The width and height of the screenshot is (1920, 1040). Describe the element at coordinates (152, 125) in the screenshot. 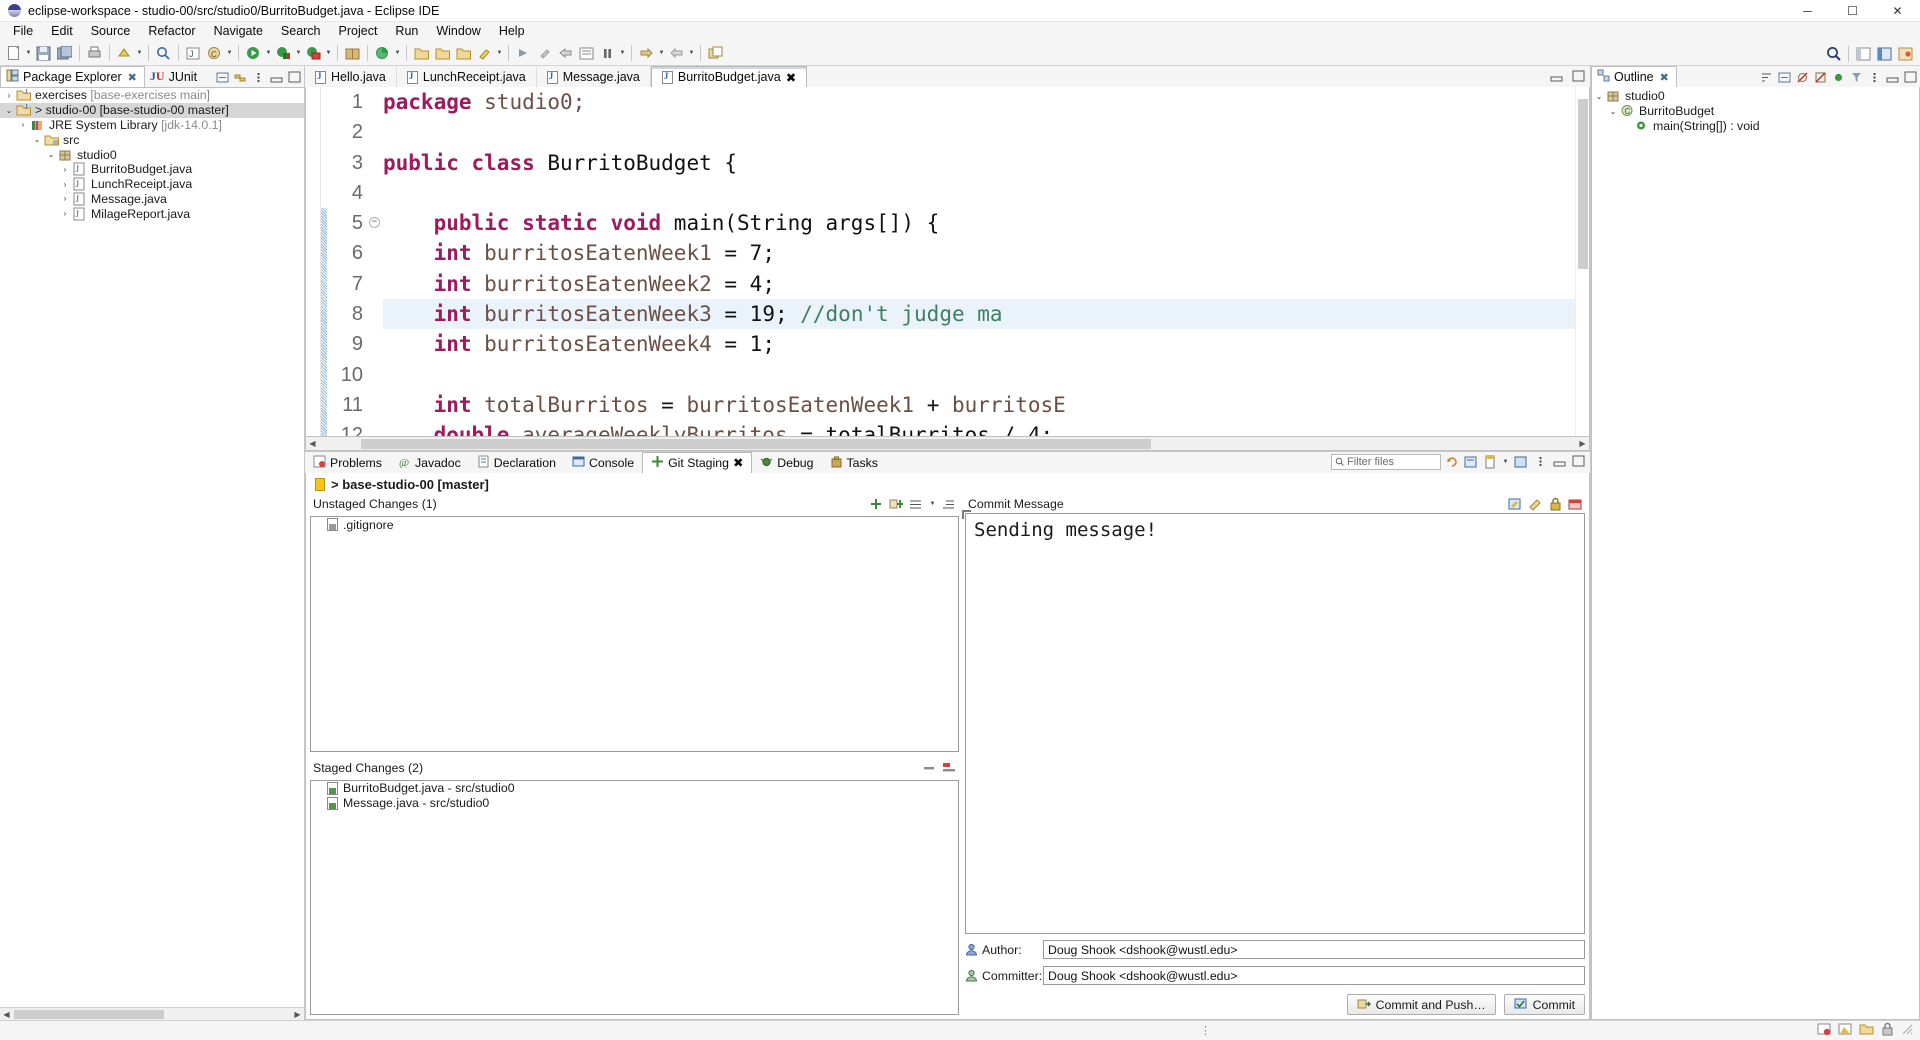

I see `tree-item-jre-system-library: › JRE System Library [jdk-14.0.1]` at that location.